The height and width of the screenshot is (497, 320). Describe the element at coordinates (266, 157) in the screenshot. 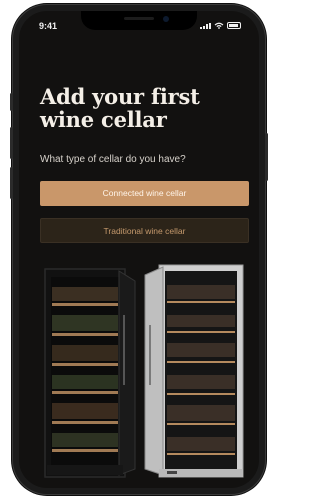

I see `power-button` at that location.